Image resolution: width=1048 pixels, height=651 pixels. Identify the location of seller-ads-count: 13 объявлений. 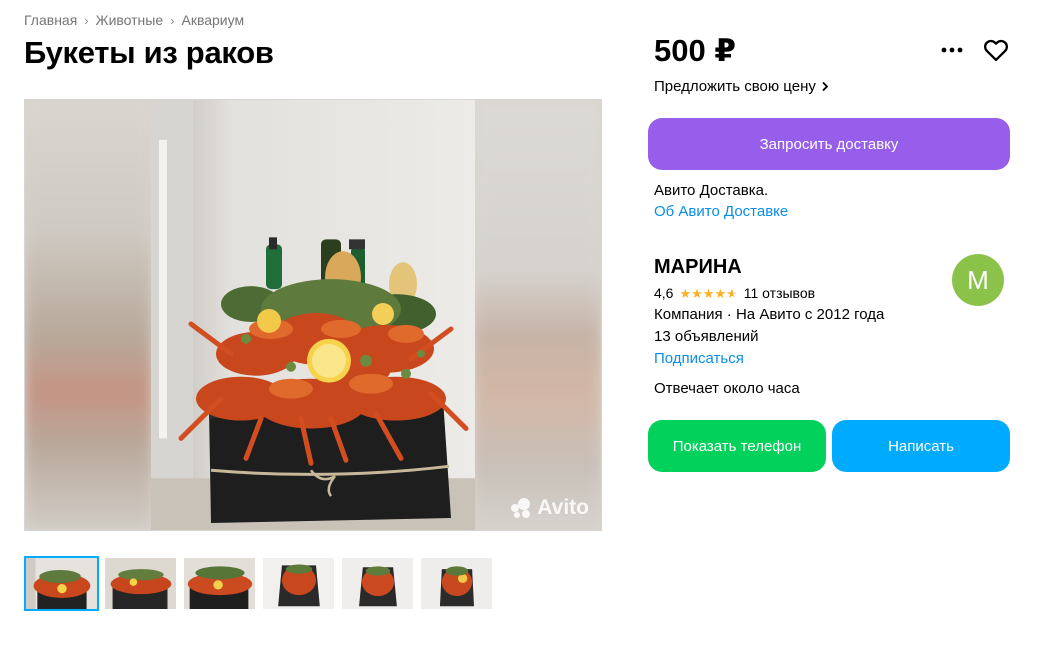
(706, 336).